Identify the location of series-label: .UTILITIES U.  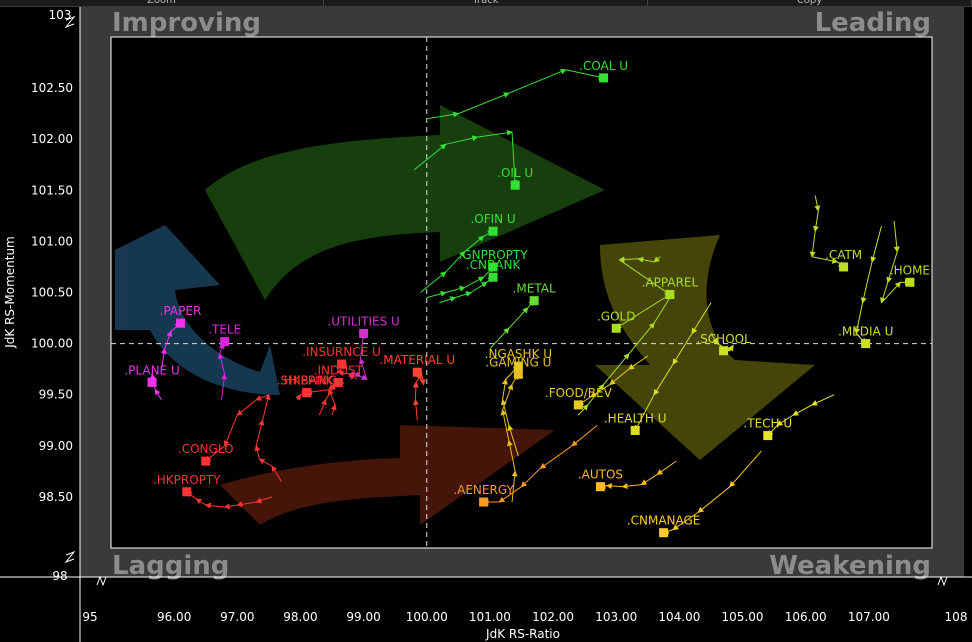
(363, 321).